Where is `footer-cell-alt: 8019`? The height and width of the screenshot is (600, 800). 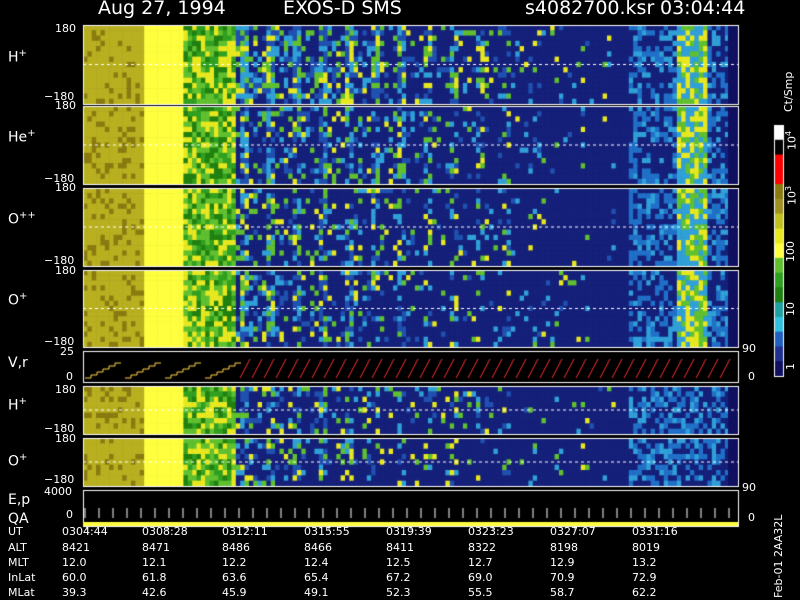 footer-cell-alt: 8019 is located at coordinates (646, 547).